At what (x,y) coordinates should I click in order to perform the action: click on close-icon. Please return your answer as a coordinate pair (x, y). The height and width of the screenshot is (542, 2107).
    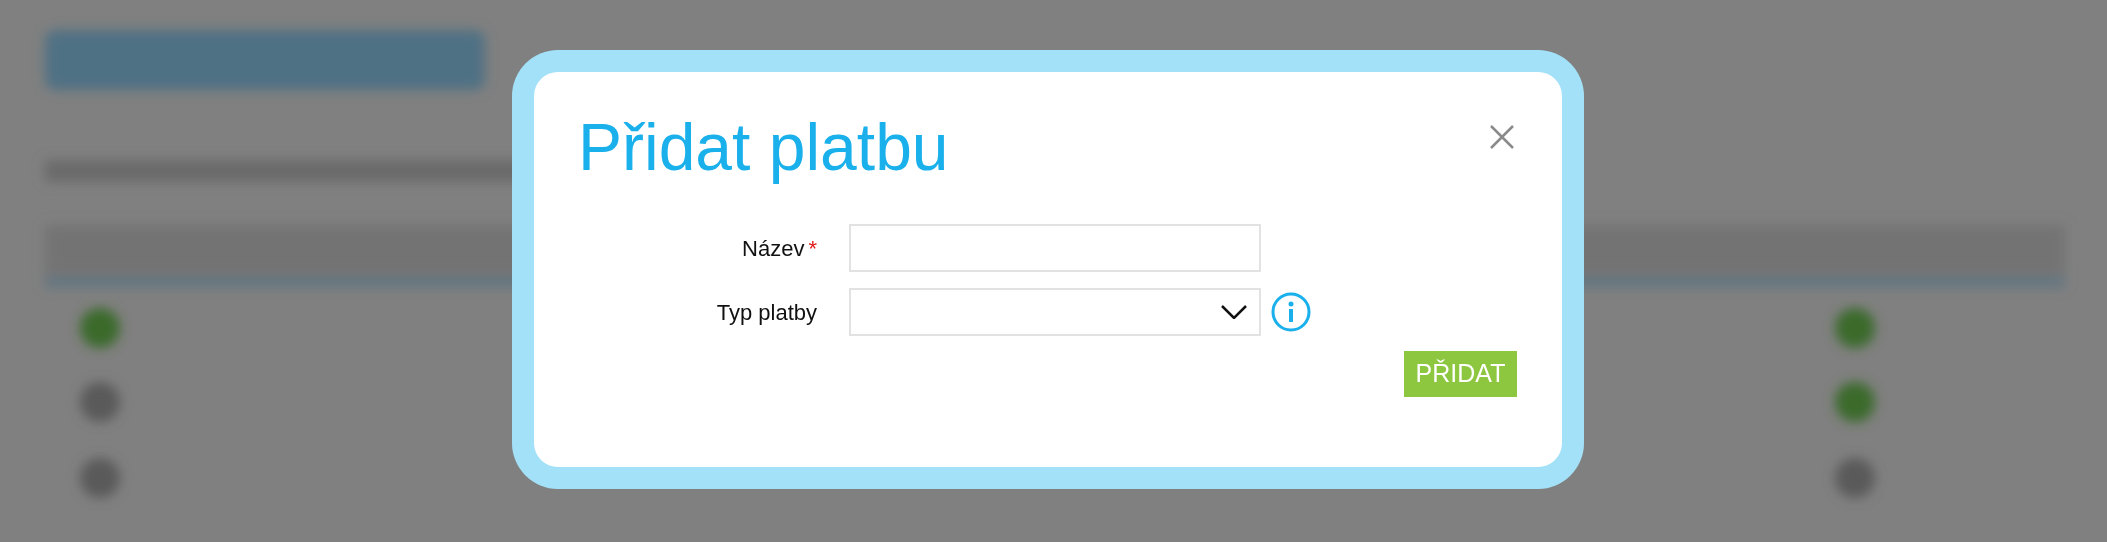
    Looking at the image, I should click on (1502, 137).